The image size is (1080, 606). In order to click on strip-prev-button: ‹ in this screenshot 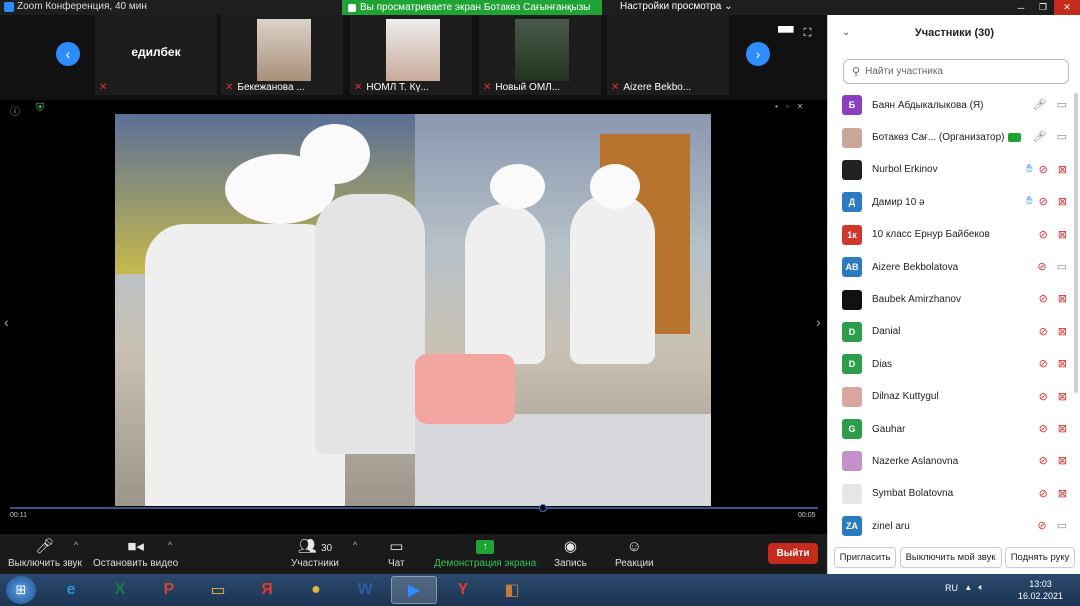, I will do `click(68, 54)`.